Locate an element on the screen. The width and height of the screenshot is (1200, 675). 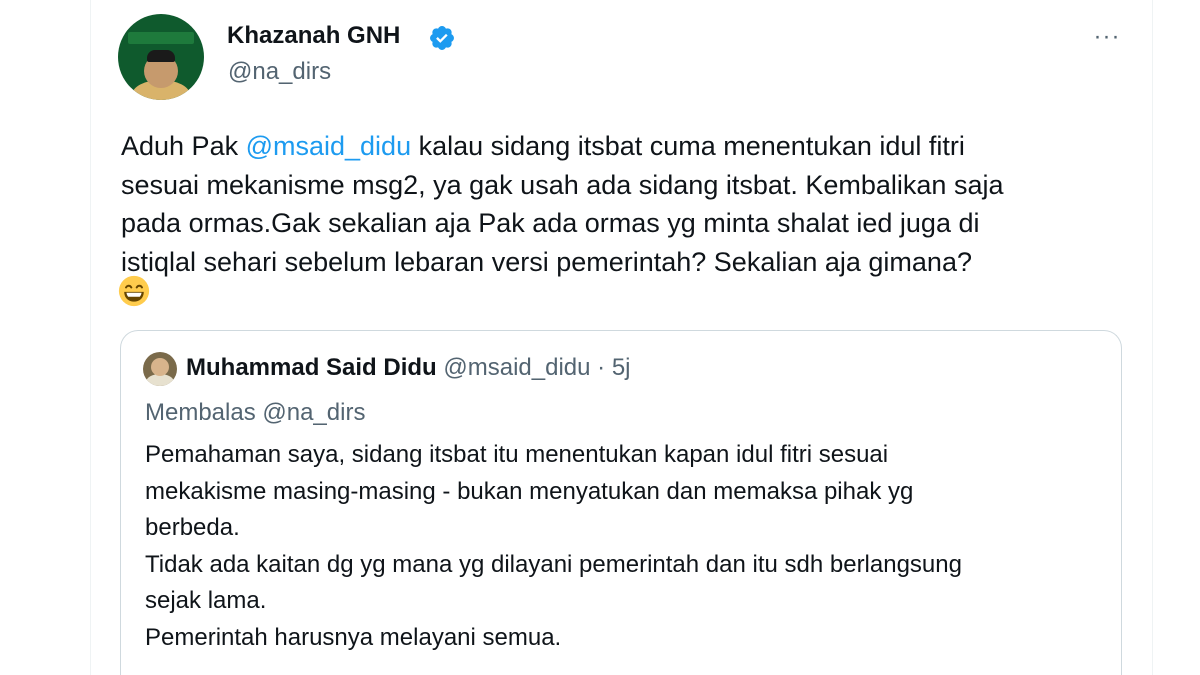
author-avatar is located at coordinates (161, 57).